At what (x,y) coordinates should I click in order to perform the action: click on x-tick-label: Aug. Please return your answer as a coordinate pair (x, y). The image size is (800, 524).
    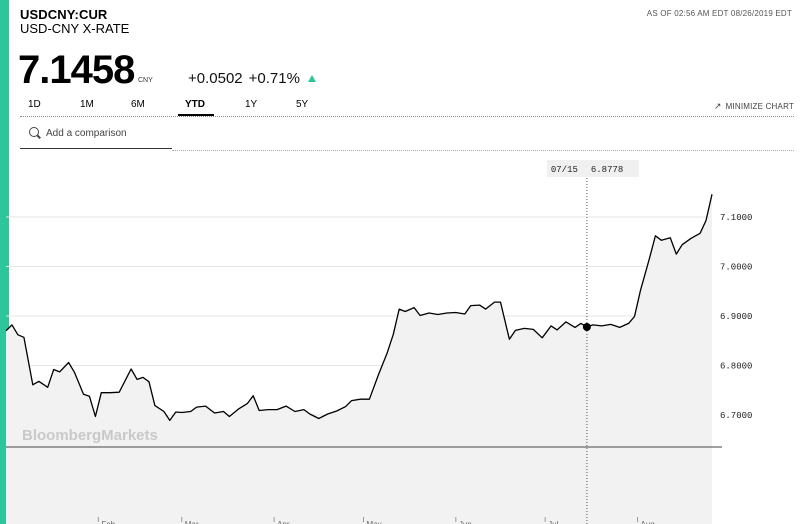
    Looking at the image, I should click on (648, 522).